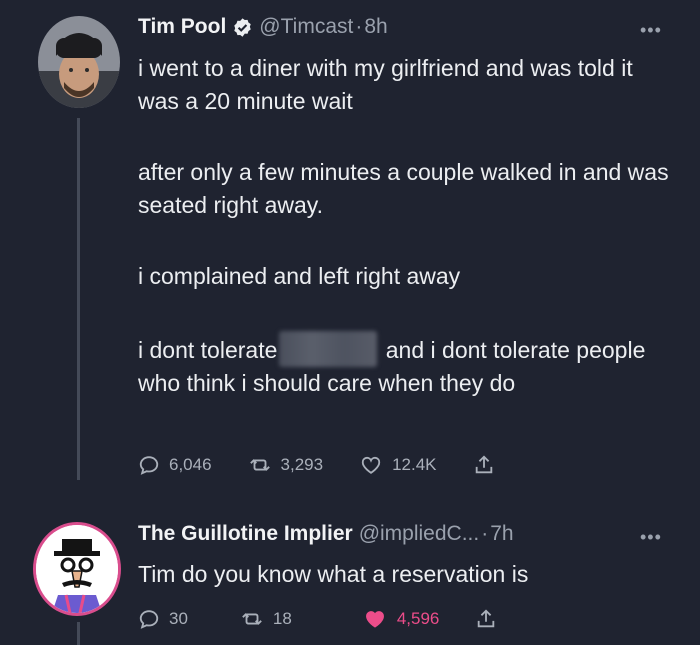 The image size is (700, 645). I want to click on display-name: Tim Pool, so click(182, 27).